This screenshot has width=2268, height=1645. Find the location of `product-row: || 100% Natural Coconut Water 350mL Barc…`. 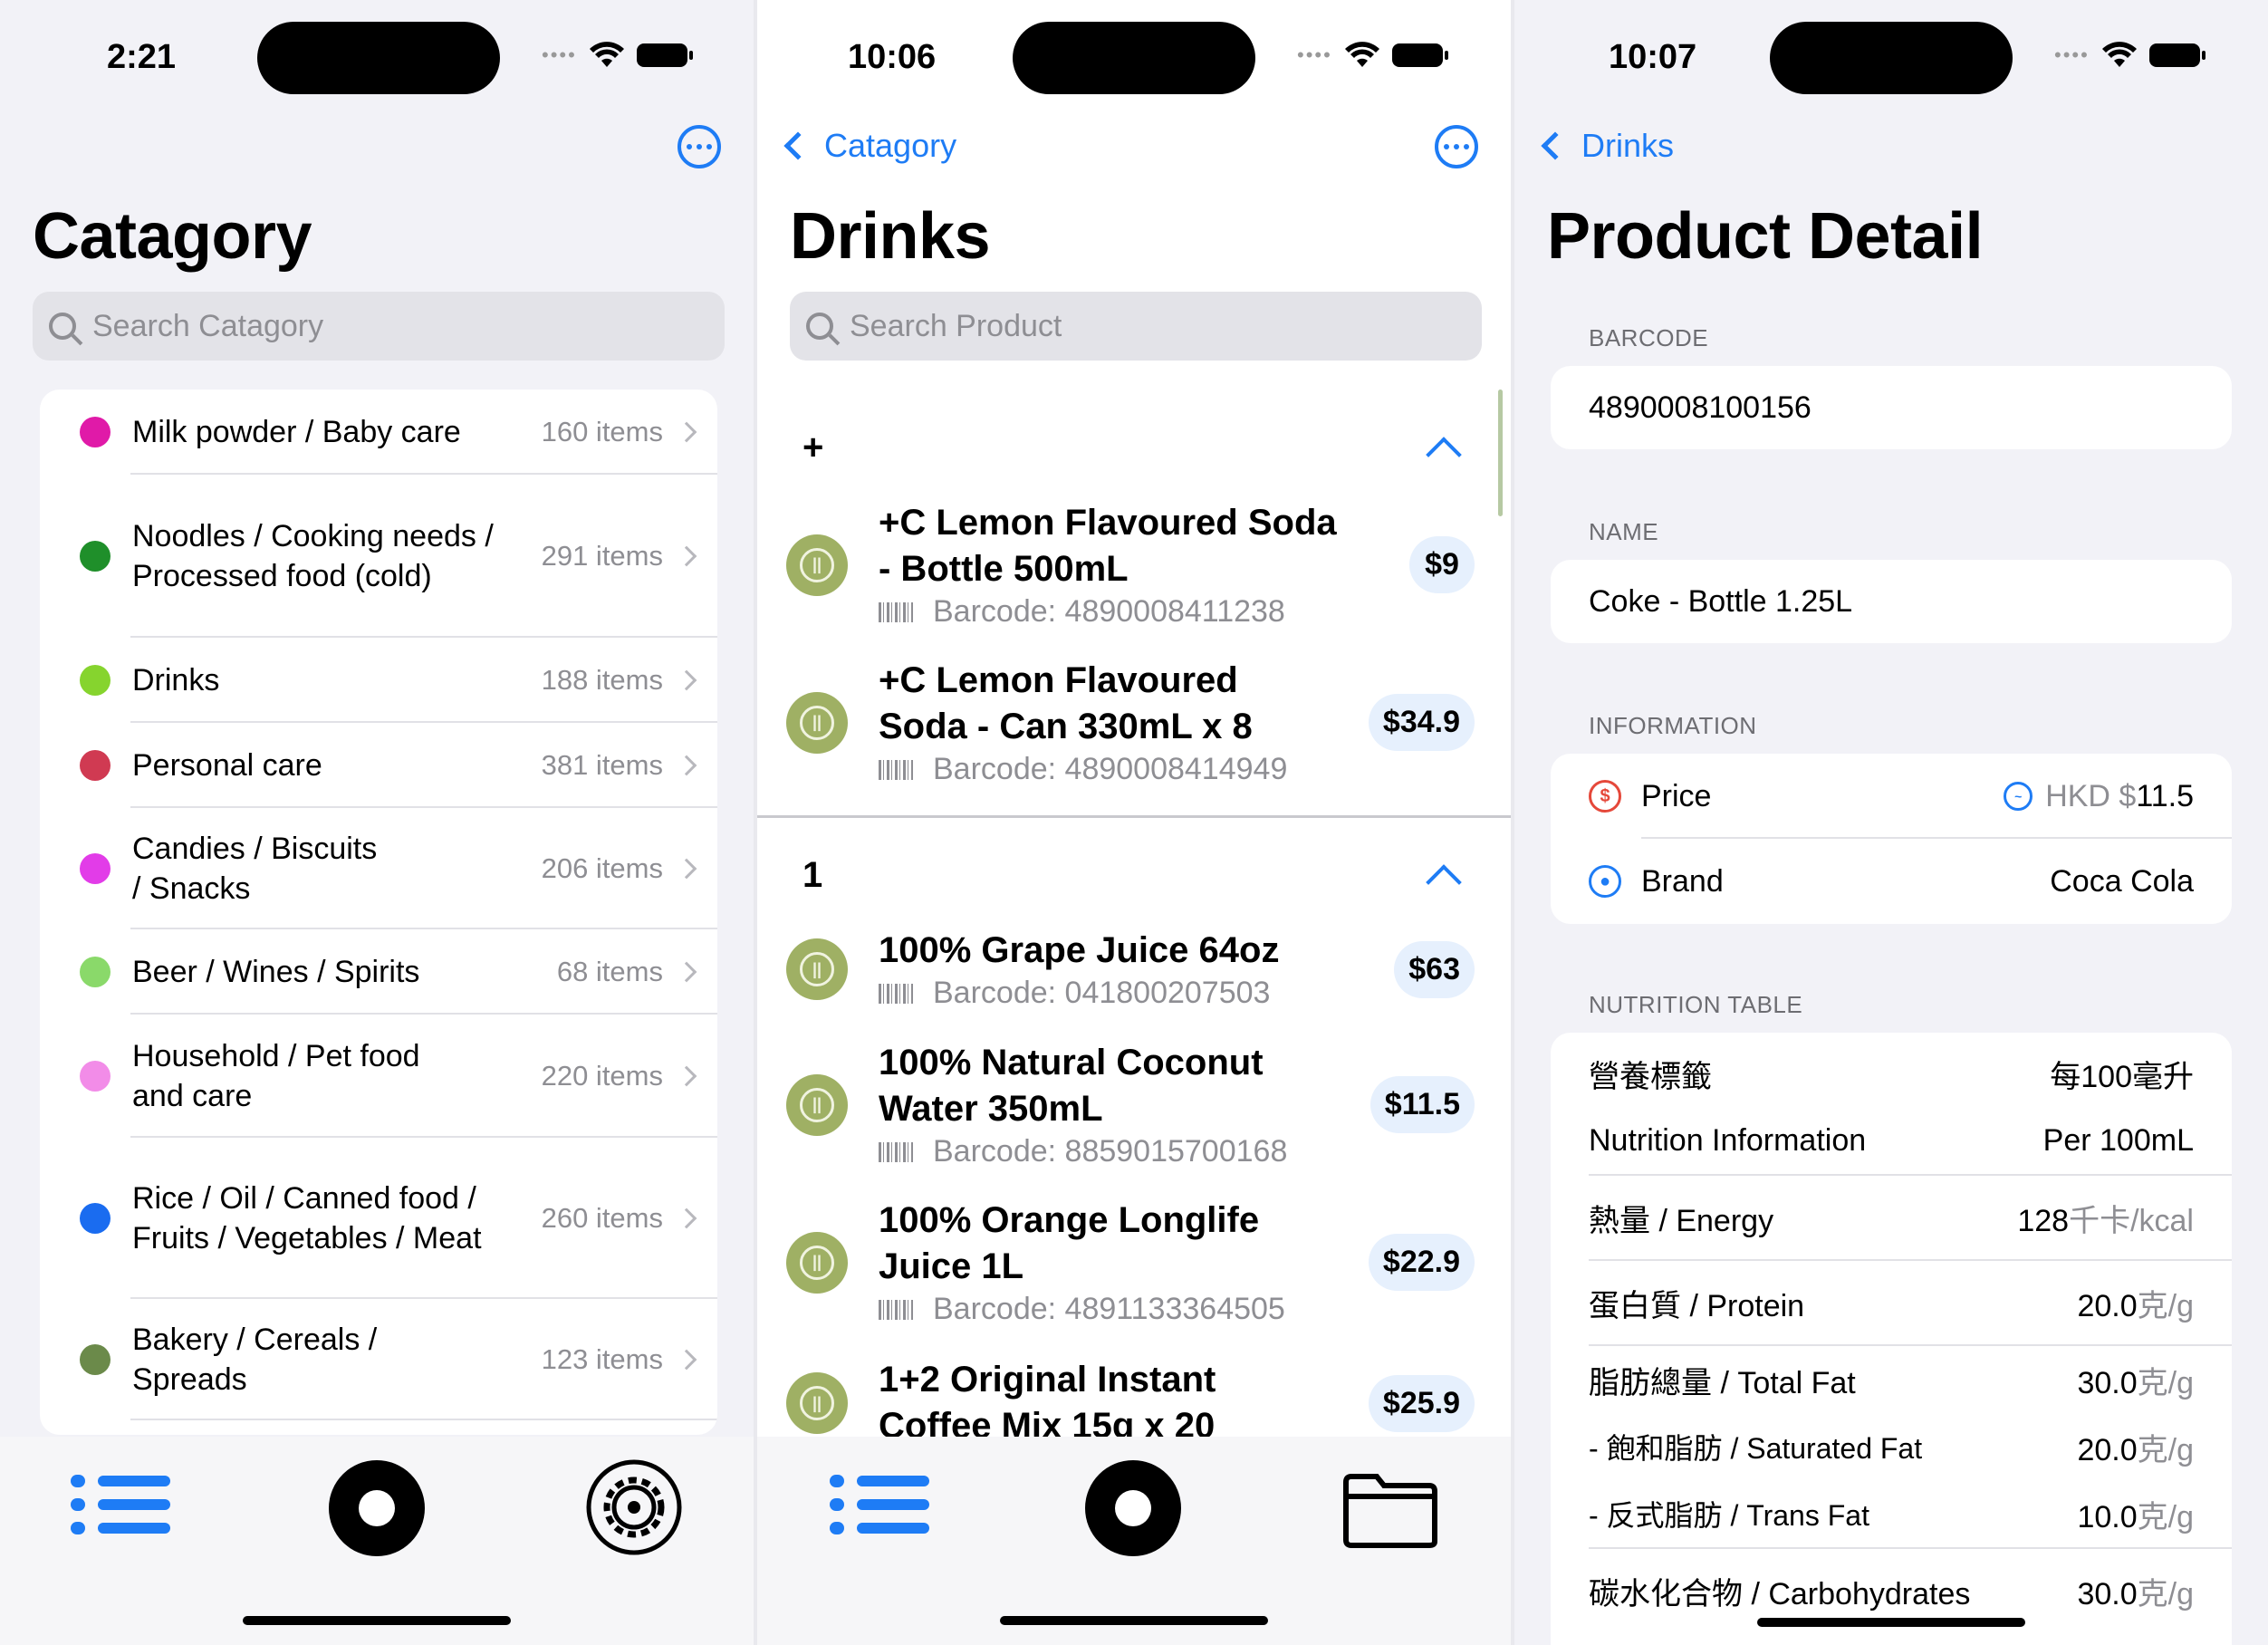

product-row: || 100% Natural Coconut Water 350mL Barc… is located at coordinates (1144, 1104).